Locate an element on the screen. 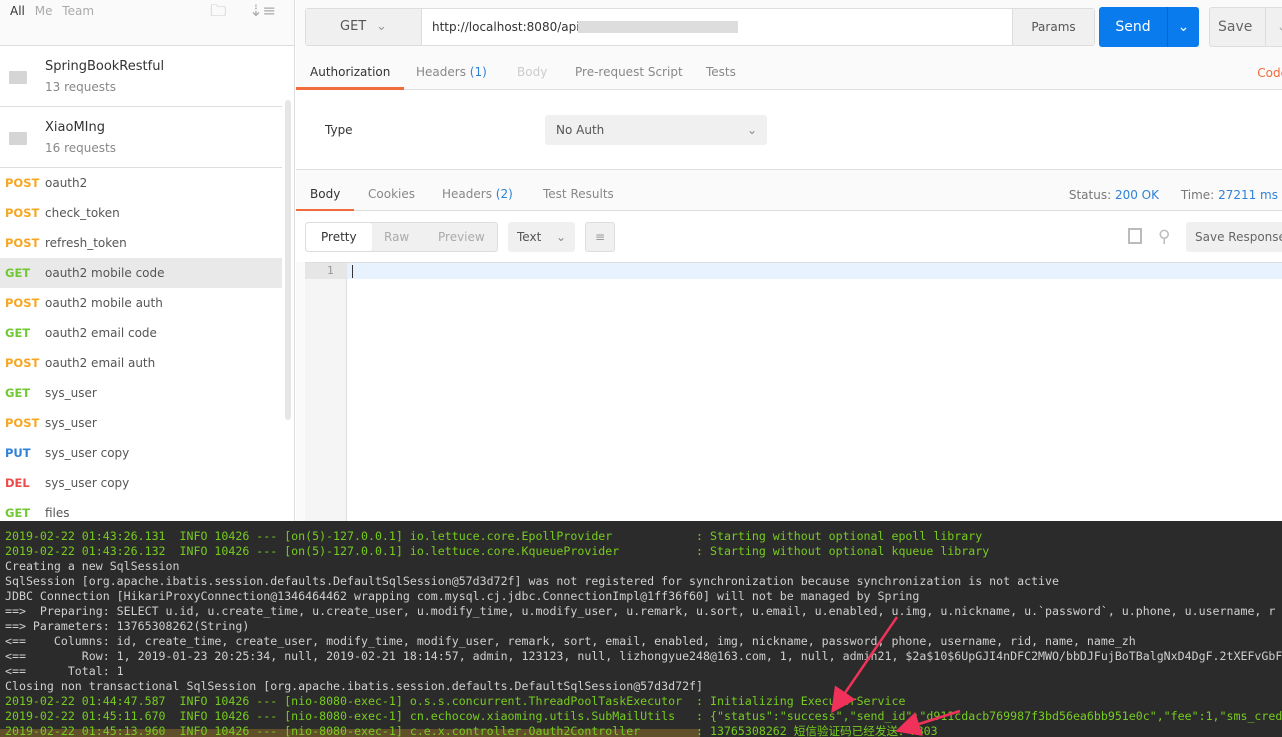  console-line: <== Total: 1 is located at coordinates (64, 671).